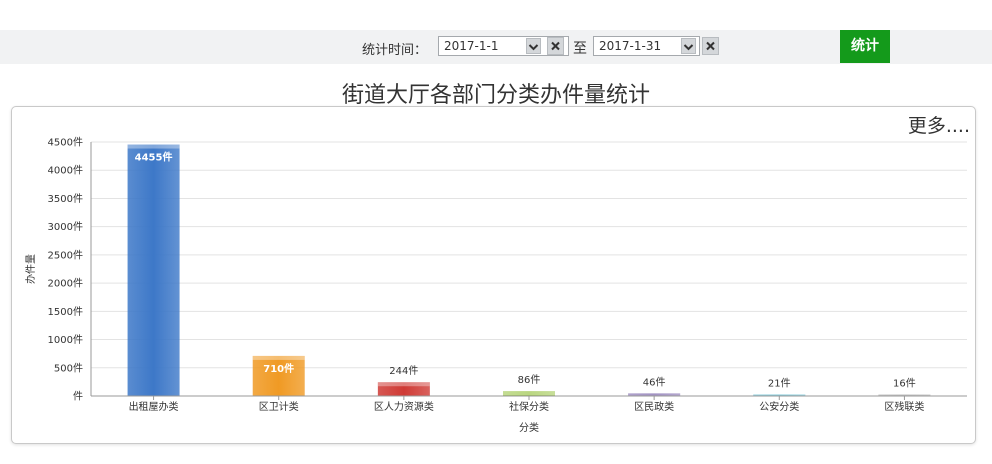 This screenshot has width=992, height=464. Describe the element at coordinates (395, 50) in the screenshot. I see `date-range-label: 统计时间：` at that location.